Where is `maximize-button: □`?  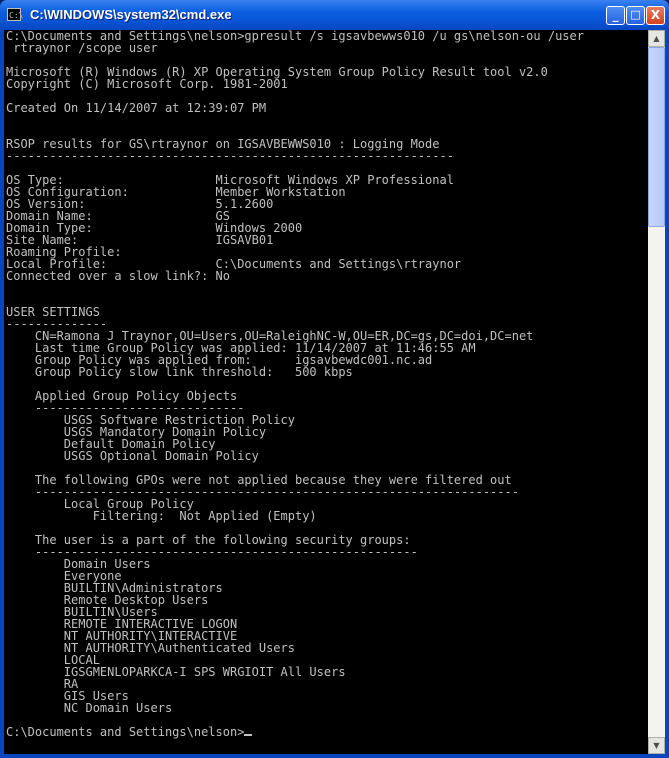
maximize-button: □ is located at coordinates (635, 15).